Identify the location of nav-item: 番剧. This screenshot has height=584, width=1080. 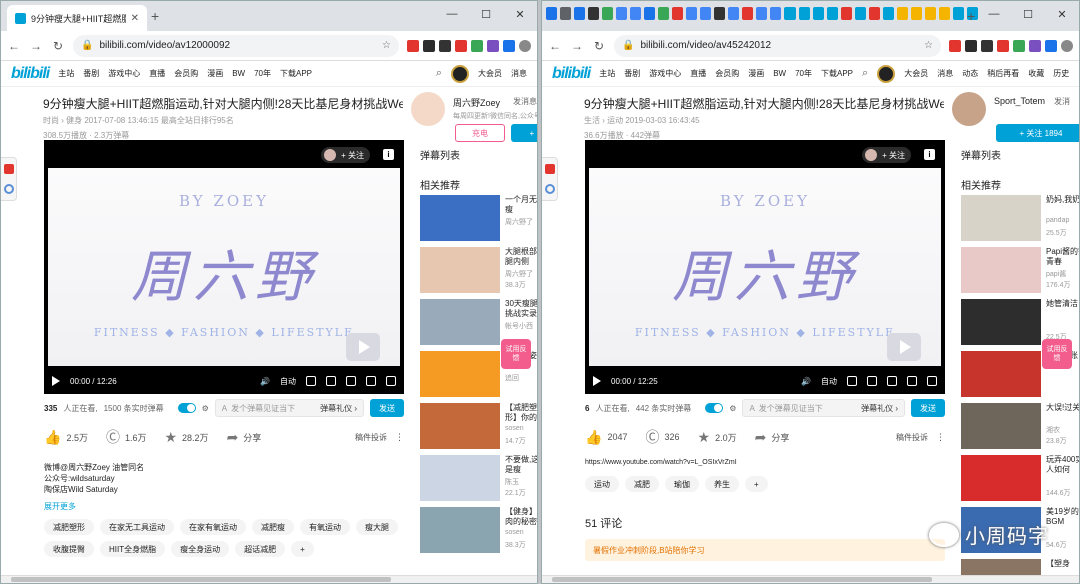
(91, 73).